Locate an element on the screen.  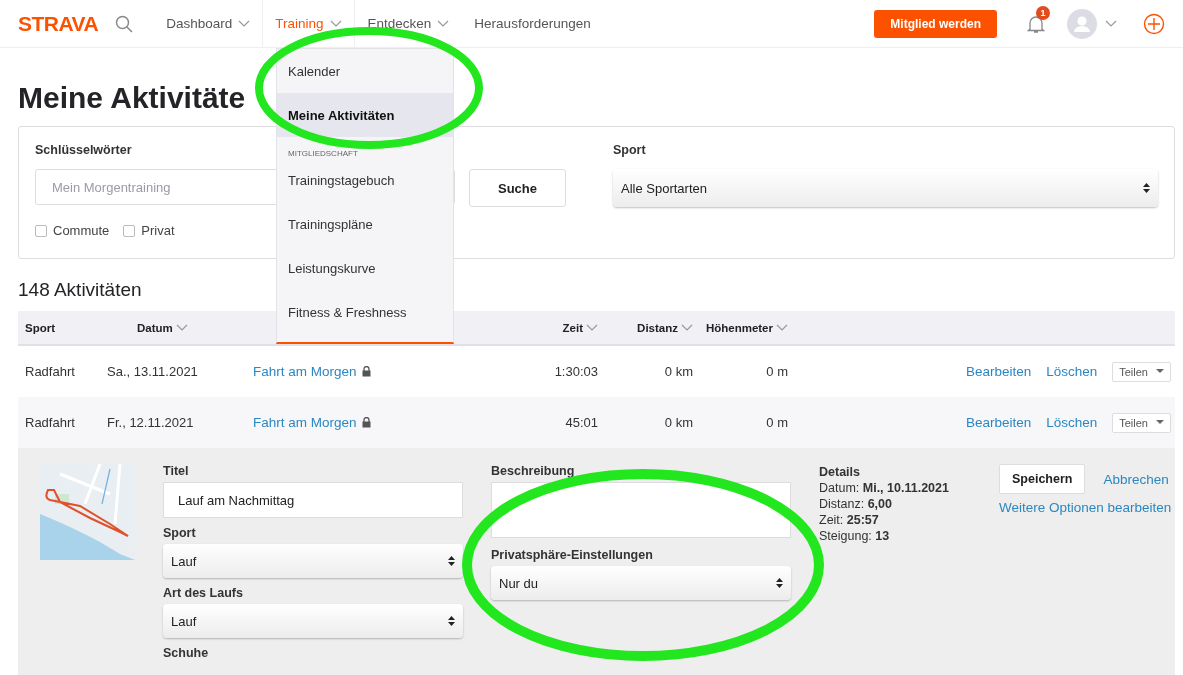
checkbox-option: Privat is located at coordinates (149, 230).